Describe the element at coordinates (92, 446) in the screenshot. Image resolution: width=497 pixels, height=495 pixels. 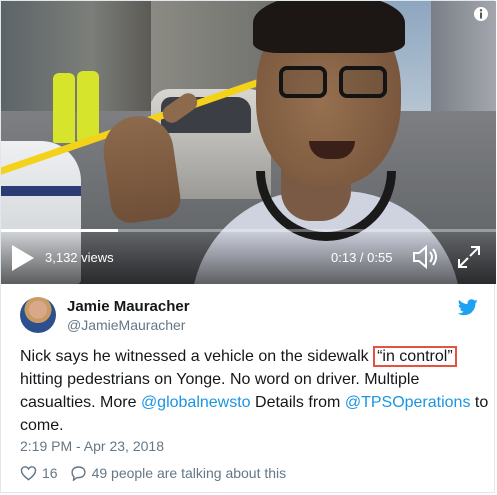
I see `tweet-timestamp: 2:19 PM - Apr 23, 2018` at that location.